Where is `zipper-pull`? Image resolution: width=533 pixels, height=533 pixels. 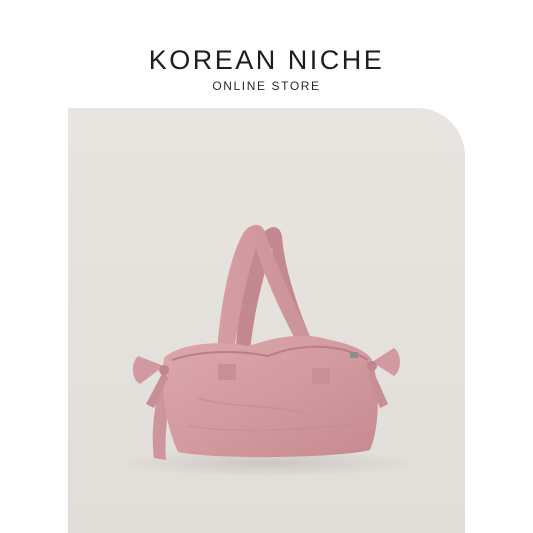
zipper-pull is located at coordinates (354, 355).